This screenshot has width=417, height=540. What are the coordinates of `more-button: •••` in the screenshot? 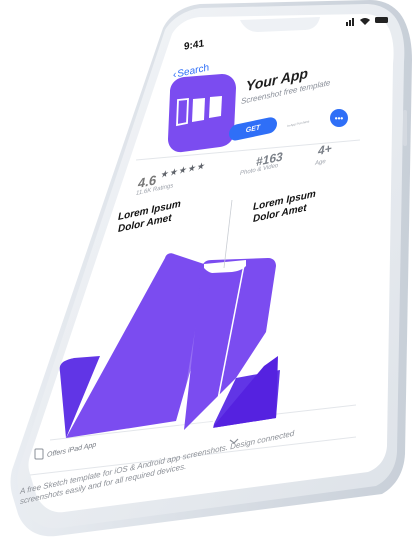 It's located at (339, 118).